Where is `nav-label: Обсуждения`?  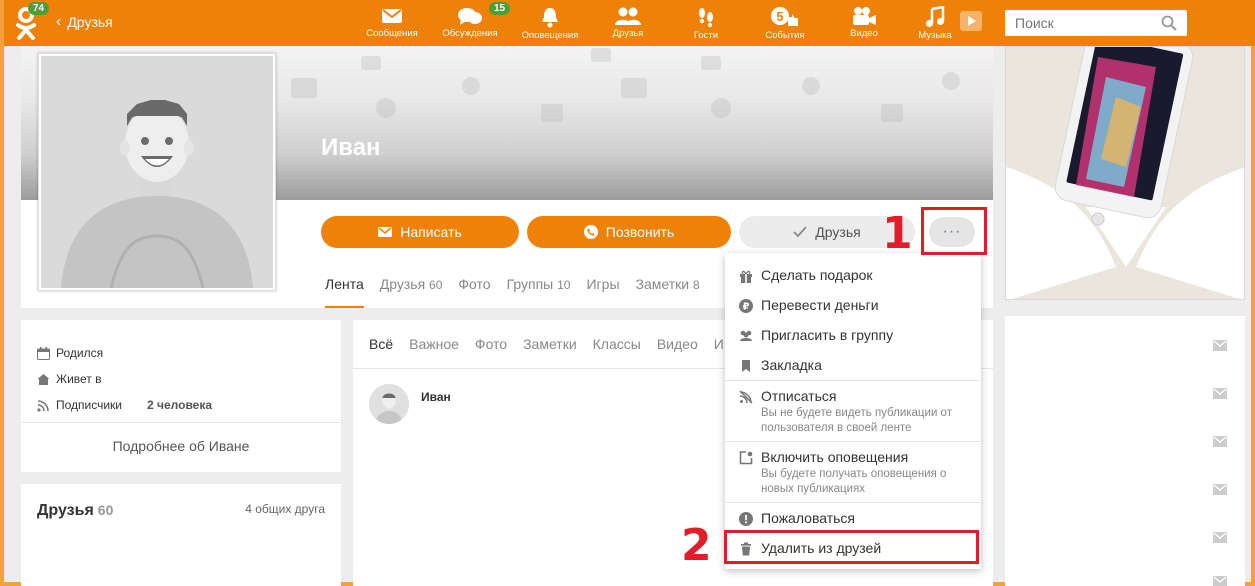
nav-label: Обсуждения is located at coordinates (470, 33).